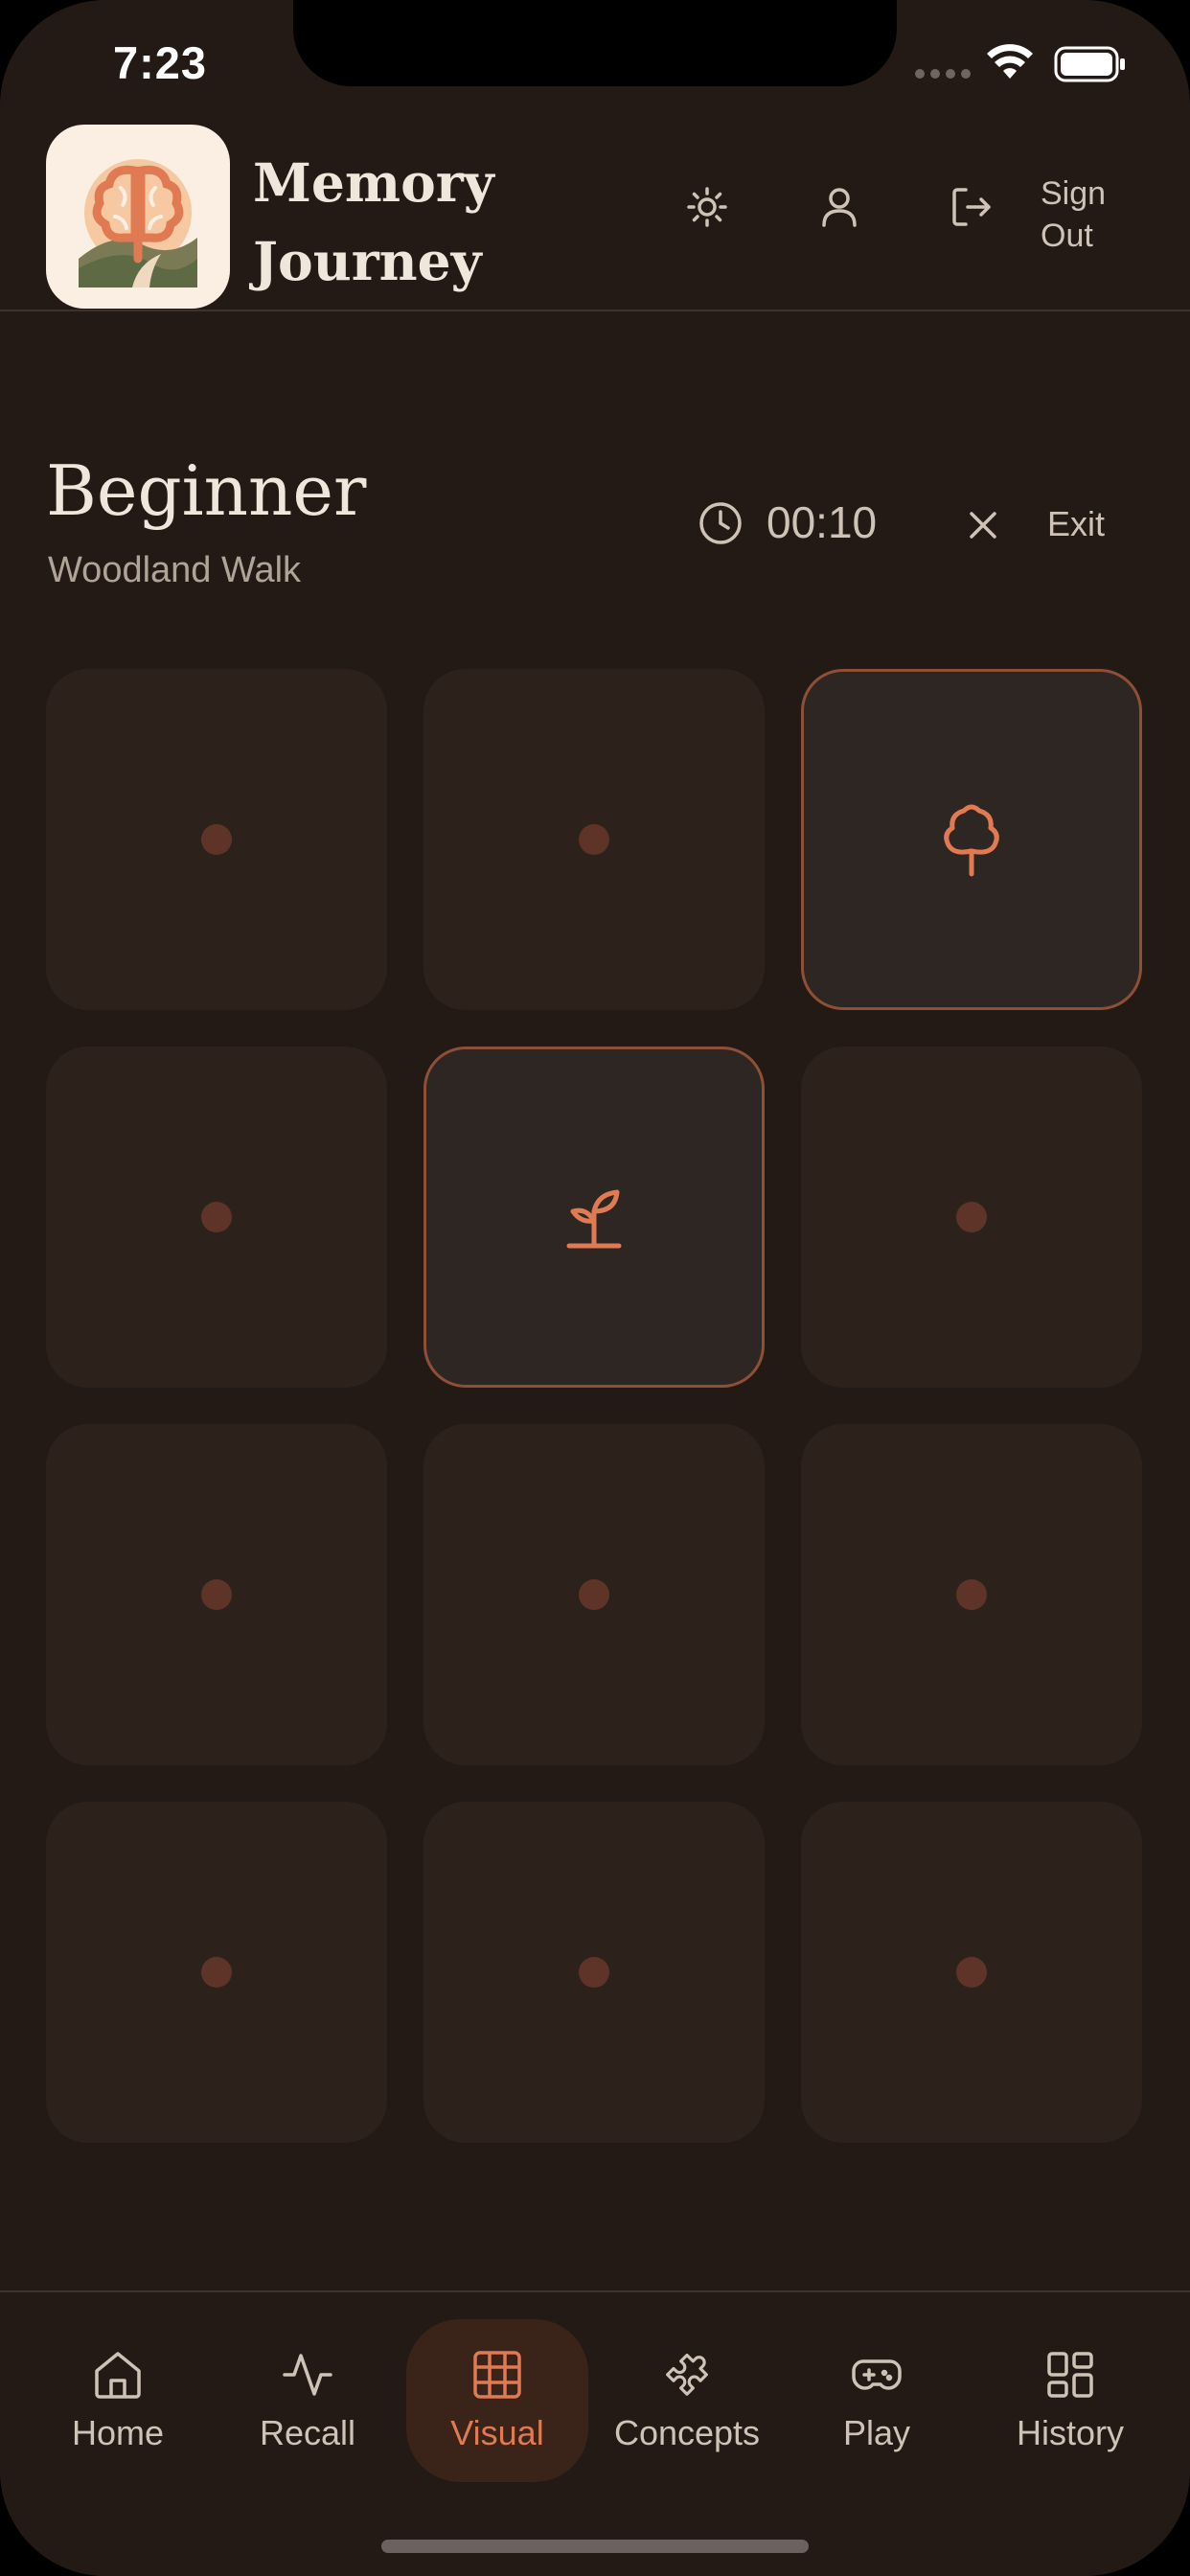  What do you see at coordinates (160, 63) in the screenshot?
I see `status-time: 7:23` at bounding box center [160, 63].